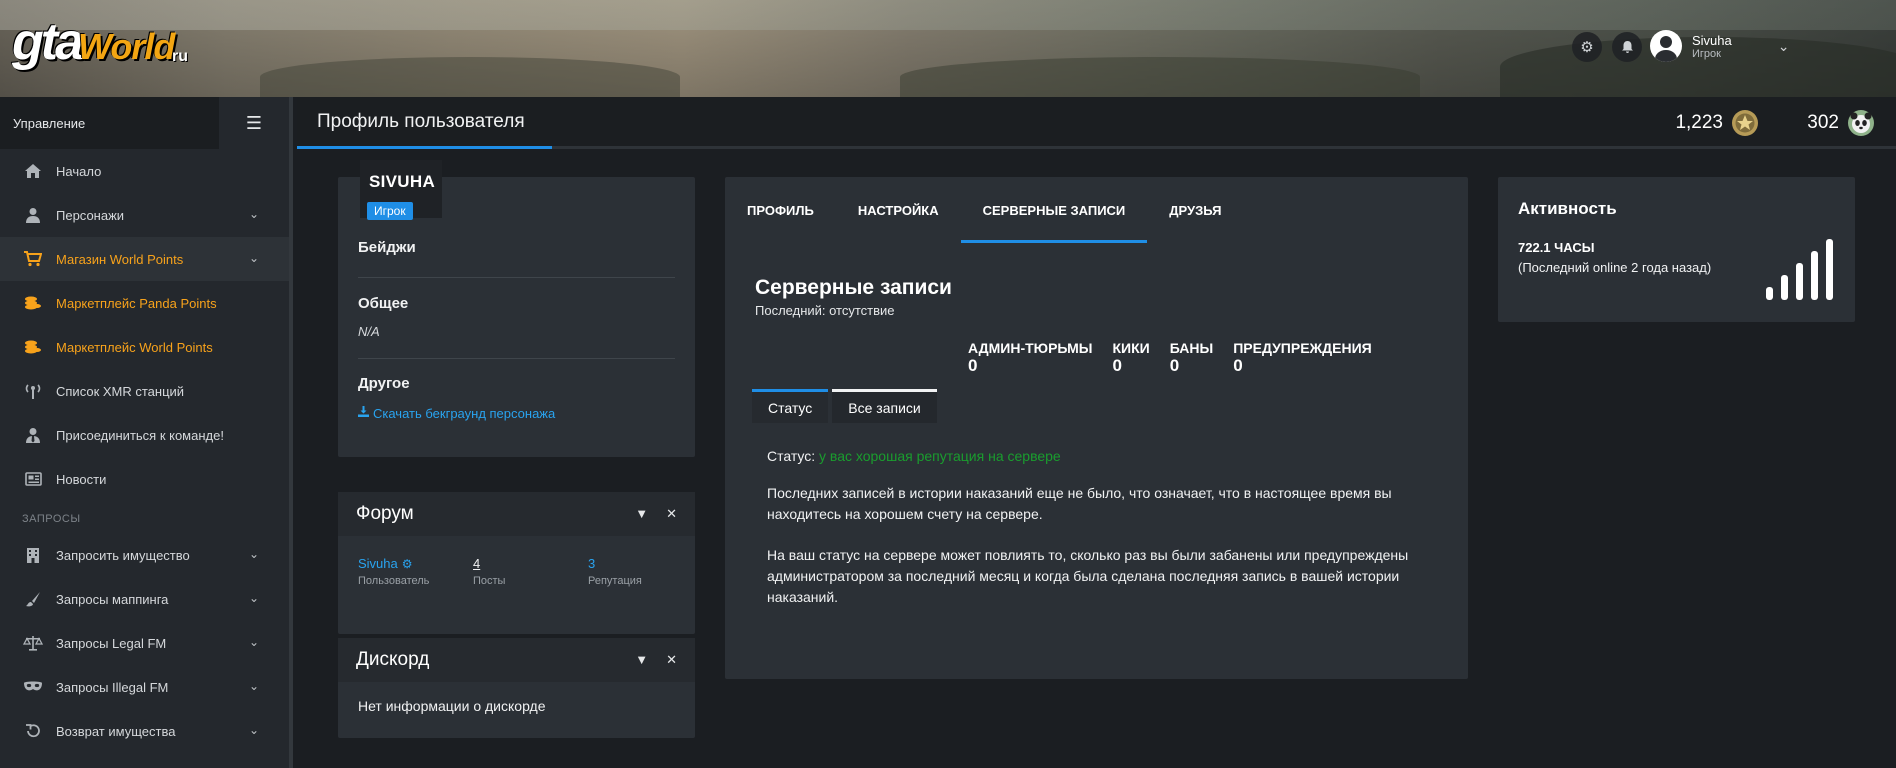  I want to click on tab-settings: НАСТРОЙКА, so click(898, 210).